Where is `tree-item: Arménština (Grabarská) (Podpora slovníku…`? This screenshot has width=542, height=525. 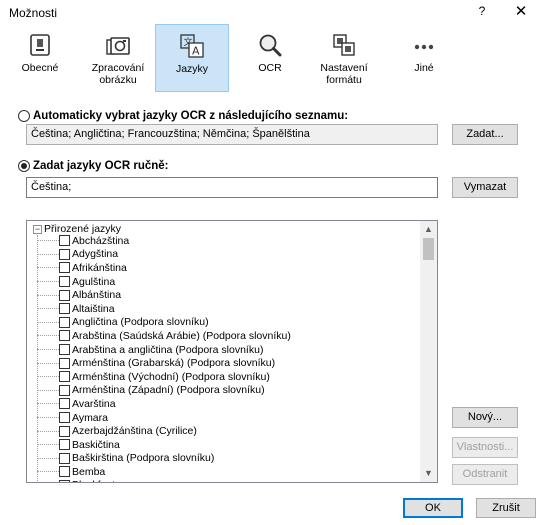 tree-item: Arménština (Grabarská) (Podpora slovníku… is located at coordinates (164, 363).